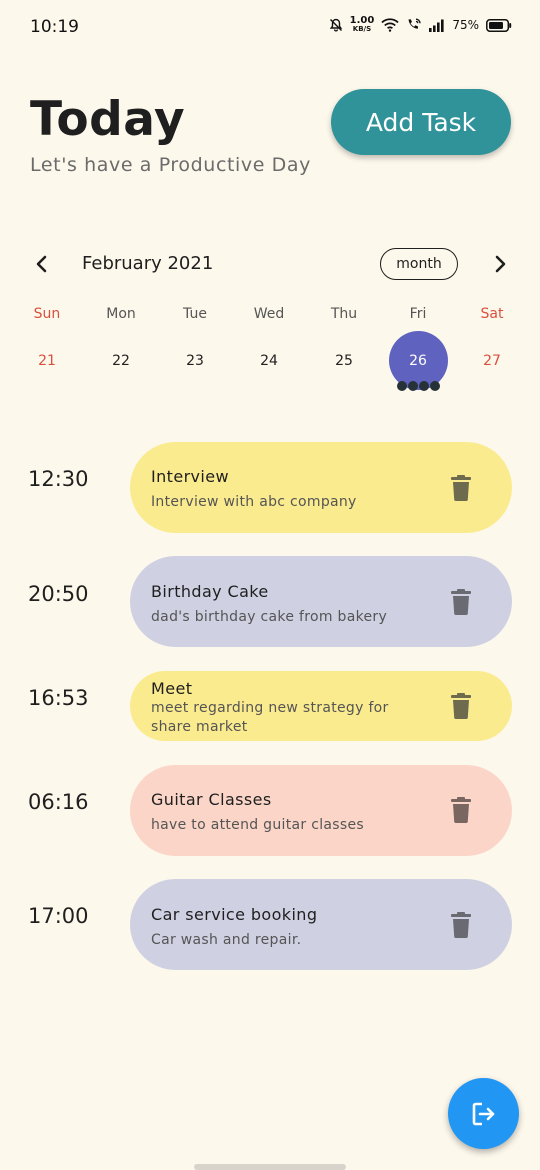 This screenshot has height=1170, width=540. I want to click on calendar-day: 23, so click(195, 361).